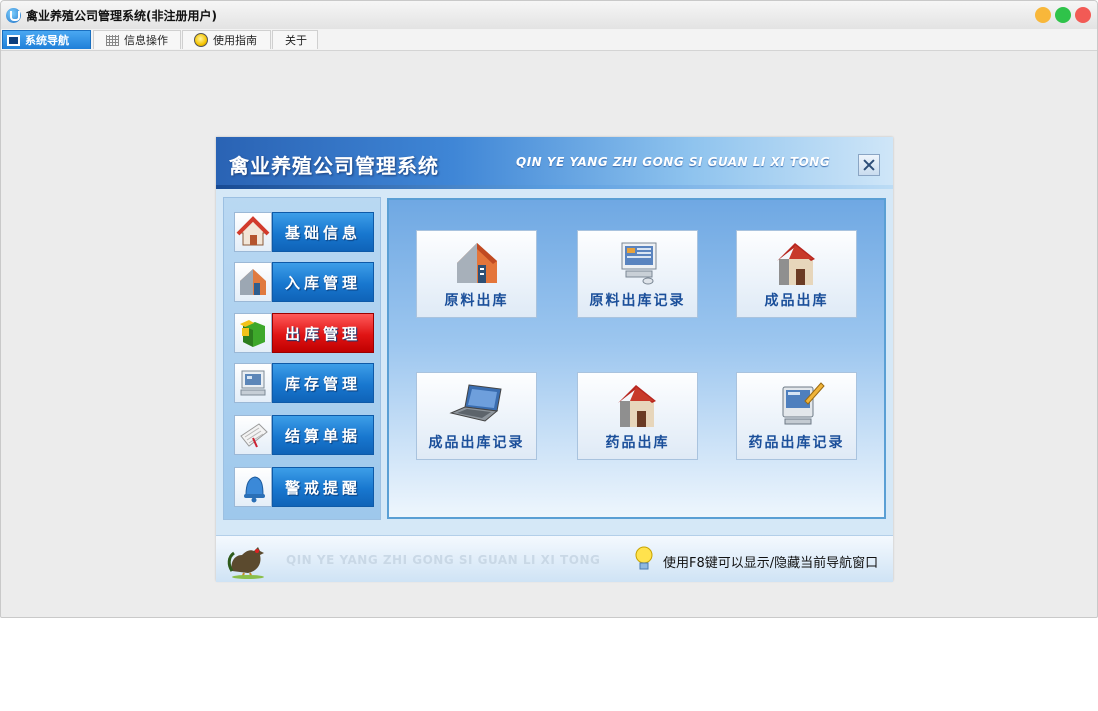 The image size is (1098, 711). I want to click on sidebar-item-label: 警戒提醒, so click(322, 487).